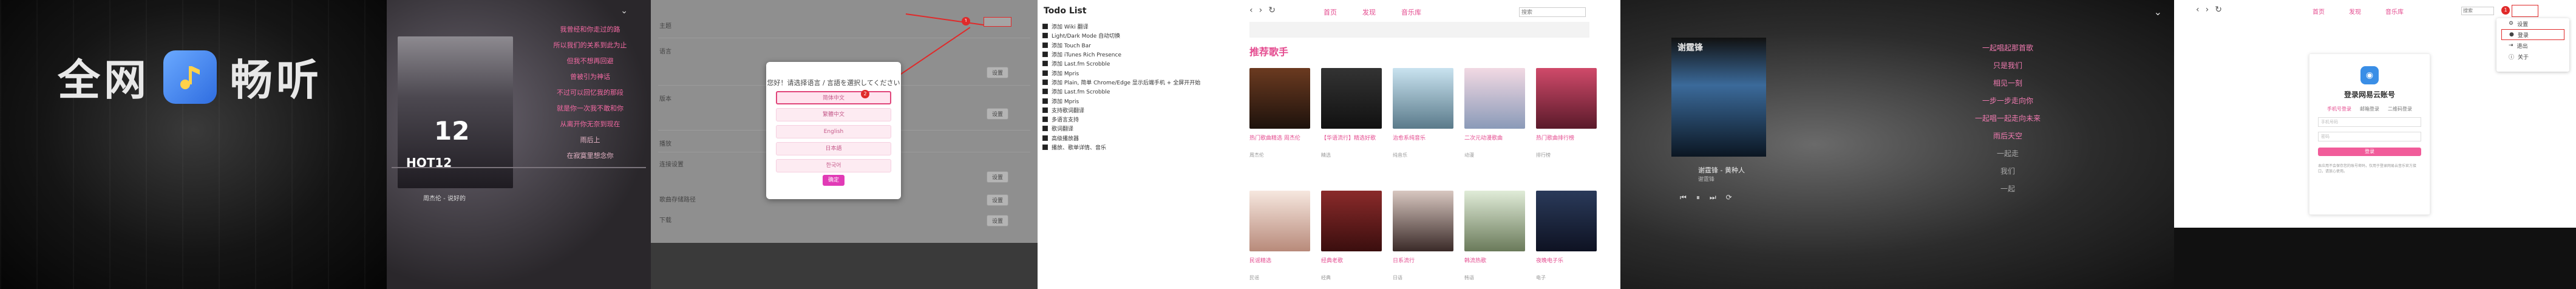  What do you see at coordinates (1121, 35) in the screenshot?
I see `todo-item: Light/Dark Mode 自动切换` at bounding box center [1121, 35].